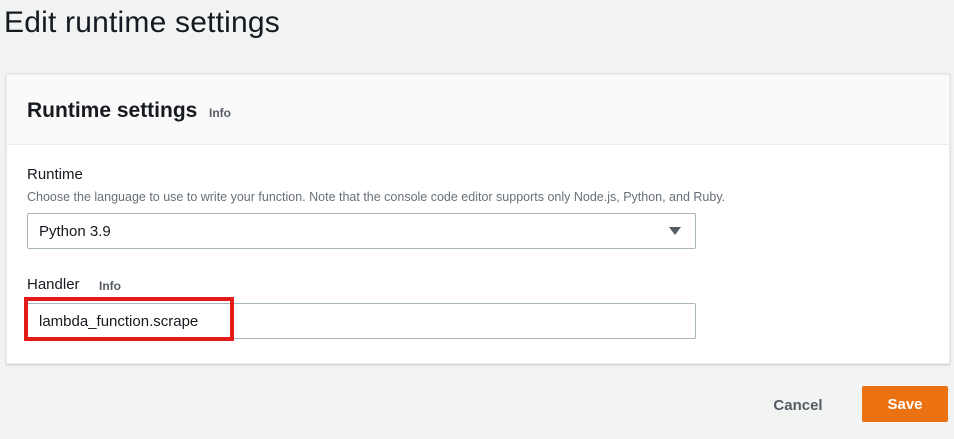 The image size is (954, 439). I want to click on panel-info-link: Info, so click(220, 113).